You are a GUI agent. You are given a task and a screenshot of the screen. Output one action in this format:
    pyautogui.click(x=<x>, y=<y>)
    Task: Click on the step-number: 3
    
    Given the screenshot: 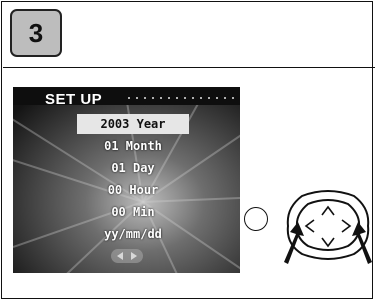 What is the action you would take?
    pyautogui.click(x=36, y=32)
    